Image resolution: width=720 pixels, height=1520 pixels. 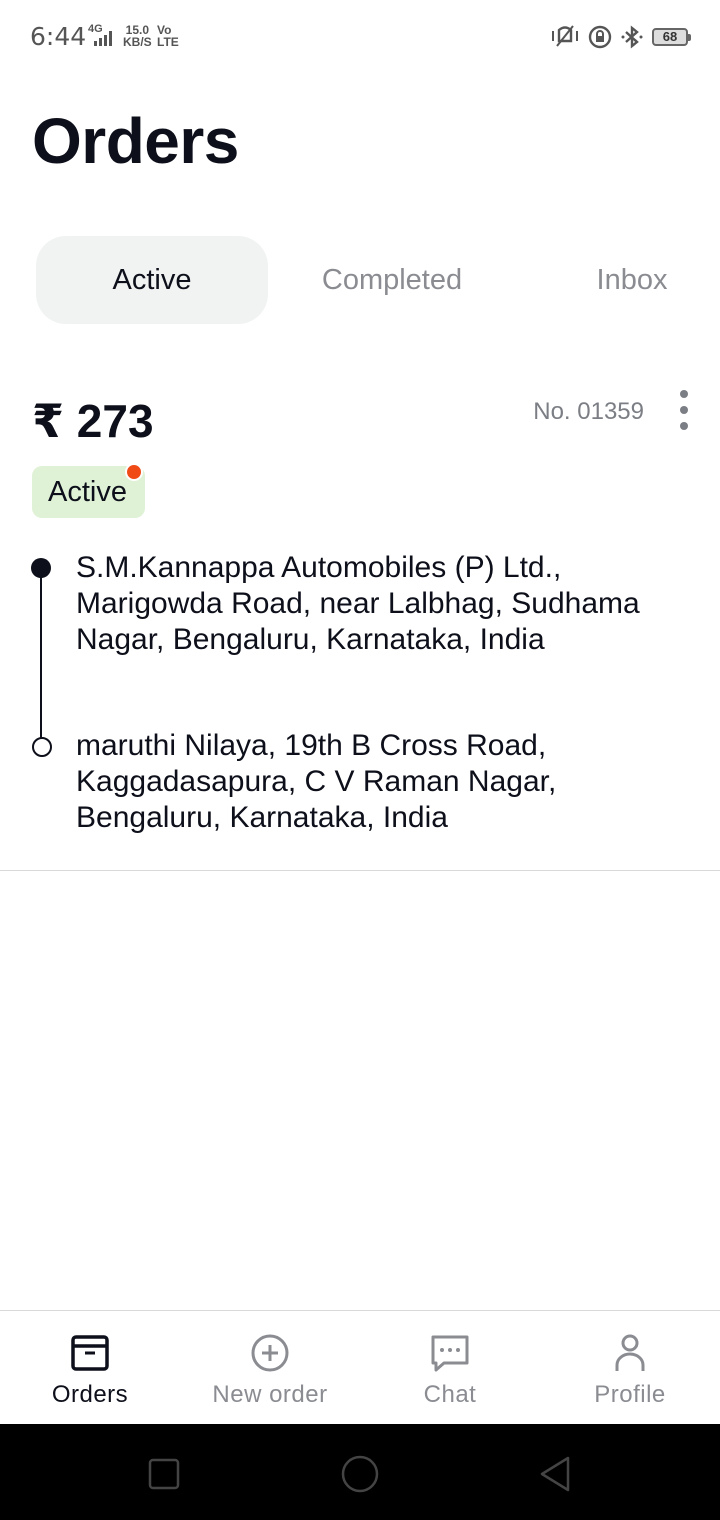 I want to click on volte-indicator: Vo LTE, so click(x=168, y=36).